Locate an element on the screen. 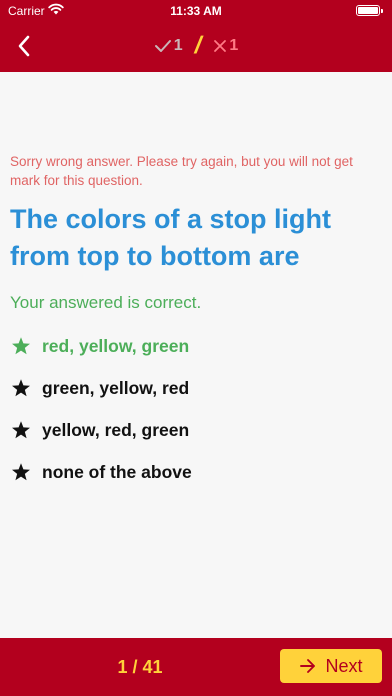 Image resolution: width=392 pixels, height=696 pixels. status-bar: Carrier 11:33 AM is located at coordinates (196, 10).